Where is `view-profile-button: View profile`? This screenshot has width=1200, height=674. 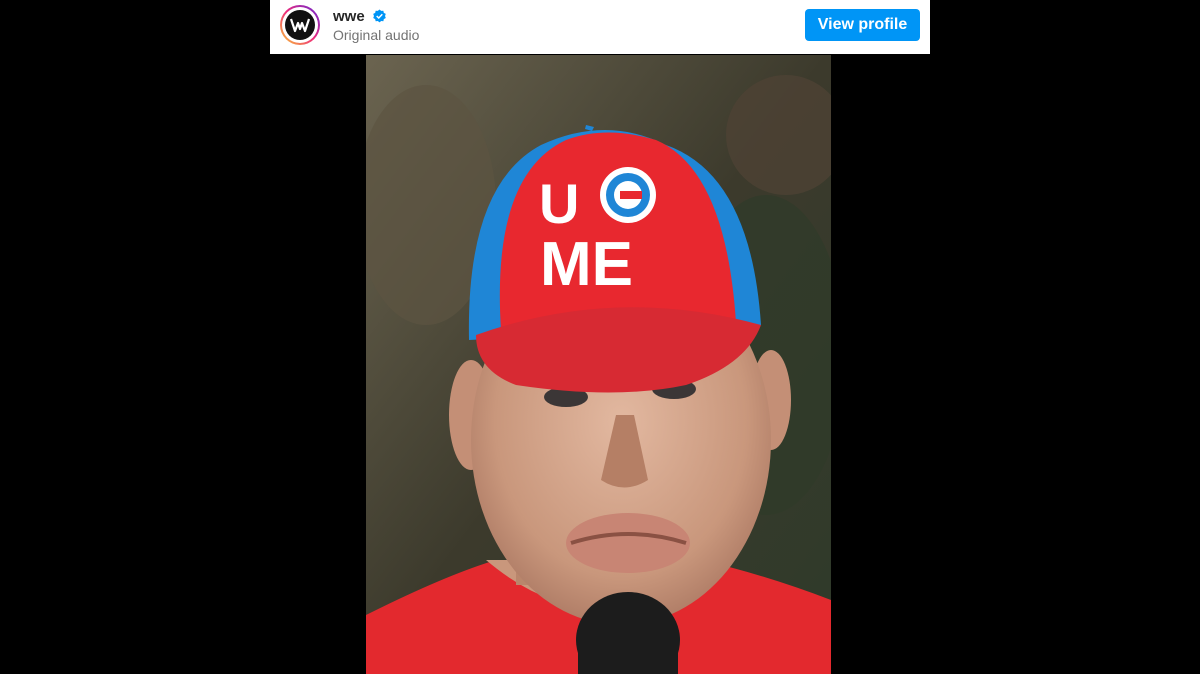
view-profile-button: View profile is located at coordinates (862, 25).